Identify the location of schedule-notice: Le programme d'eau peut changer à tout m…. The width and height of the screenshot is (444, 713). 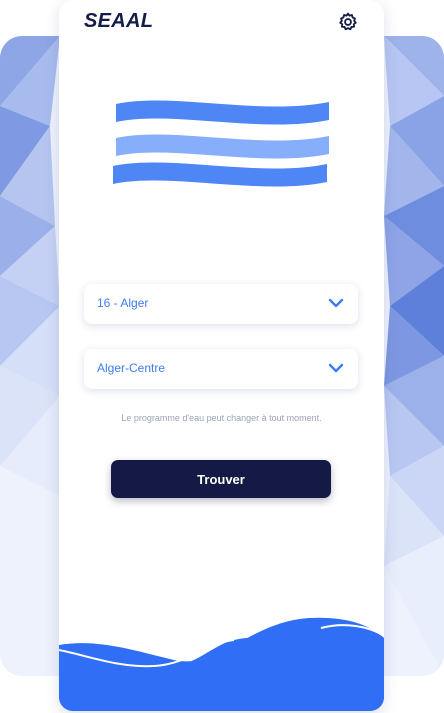
(221, 418).